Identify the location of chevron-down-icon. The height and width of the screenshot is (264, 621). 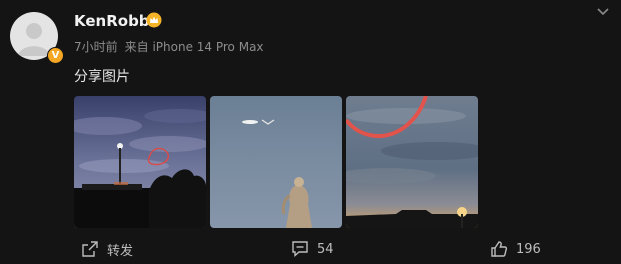
(603, 11).